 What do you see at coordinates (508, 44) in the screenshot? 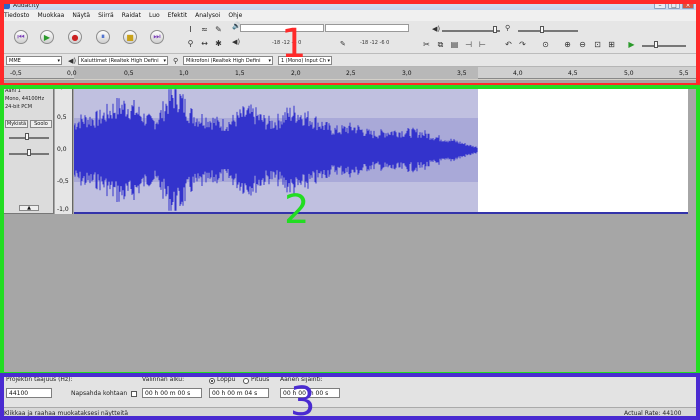
I see `undo-icon: ↶` at bounding box center [508, 44].